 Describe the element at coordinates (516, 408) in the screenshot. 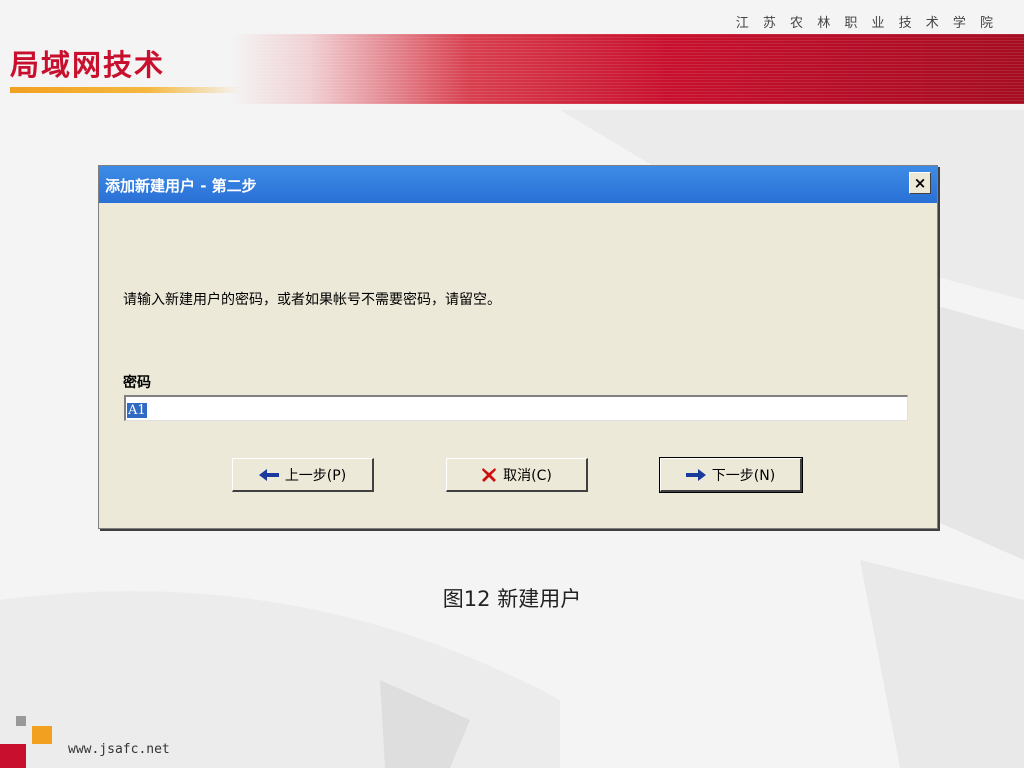

I see `password-input: A1` at that location.